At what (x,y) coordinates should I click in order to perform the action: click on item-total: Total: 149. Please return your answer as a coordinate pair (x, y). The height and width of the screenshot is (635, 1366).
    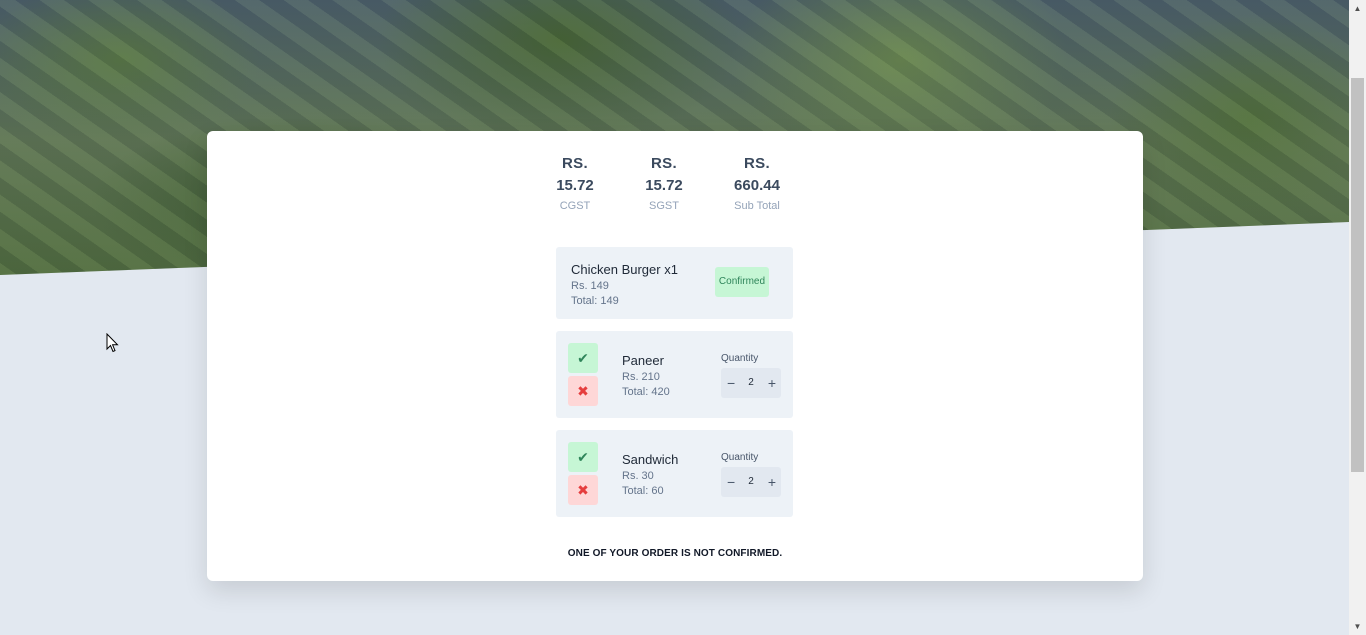
    Looking at the image, I should click on (595, 301).